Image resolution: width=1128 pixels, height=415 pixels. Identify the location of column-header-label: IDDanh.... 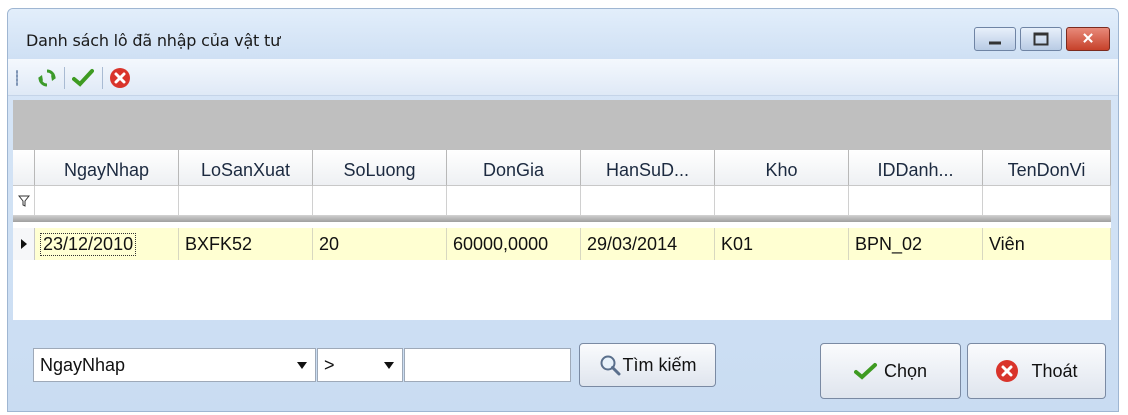
(915, 170).